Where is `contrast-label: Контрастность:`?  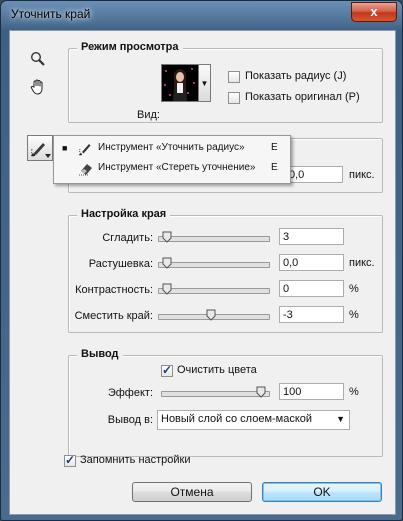
contrast-label: Контрастность: is located at coordinates (114, 290).